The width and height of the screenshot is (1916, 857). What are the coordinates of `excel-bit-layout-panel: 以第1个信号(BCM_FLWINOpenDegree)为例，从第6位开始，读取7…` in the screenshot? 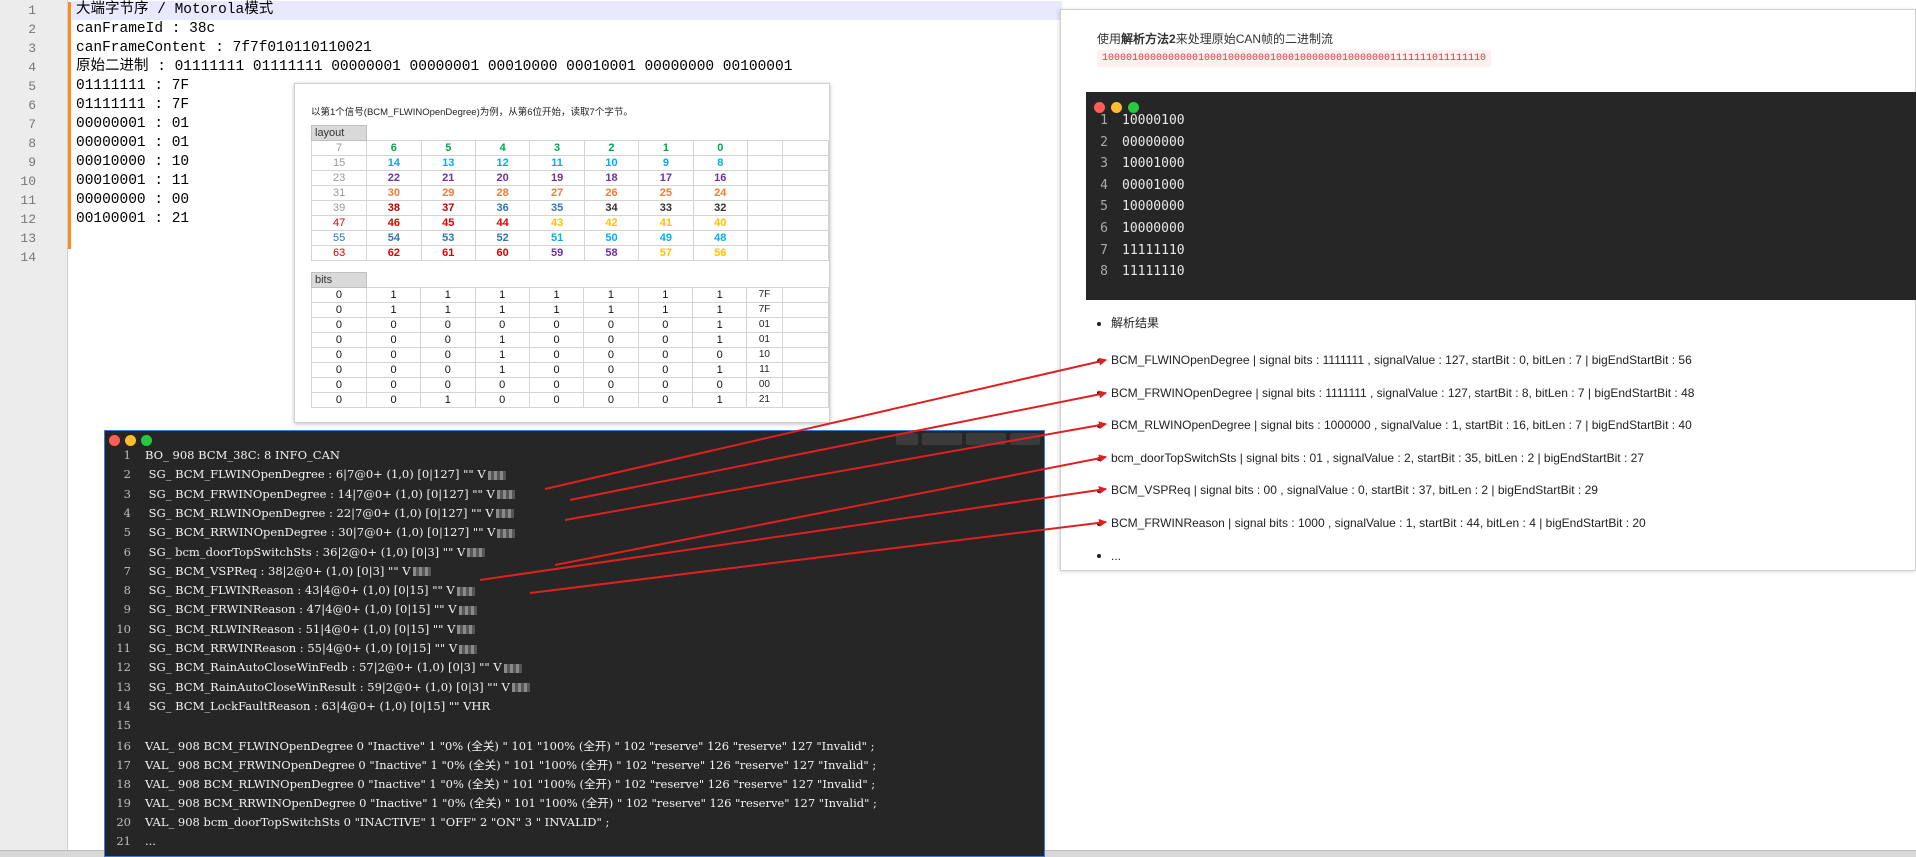 It's located at (562, 253).